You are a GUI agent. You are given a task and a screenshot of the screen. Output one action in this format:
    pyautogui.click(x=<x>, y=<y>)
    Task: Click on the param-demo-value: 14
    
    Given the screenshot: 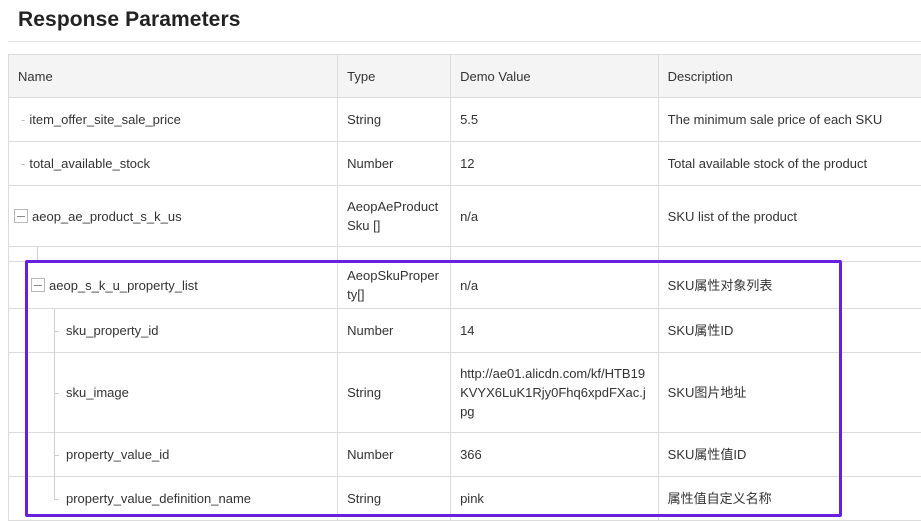 What is the action you would take?
    pyautogui.click(x=554, y=330)
    